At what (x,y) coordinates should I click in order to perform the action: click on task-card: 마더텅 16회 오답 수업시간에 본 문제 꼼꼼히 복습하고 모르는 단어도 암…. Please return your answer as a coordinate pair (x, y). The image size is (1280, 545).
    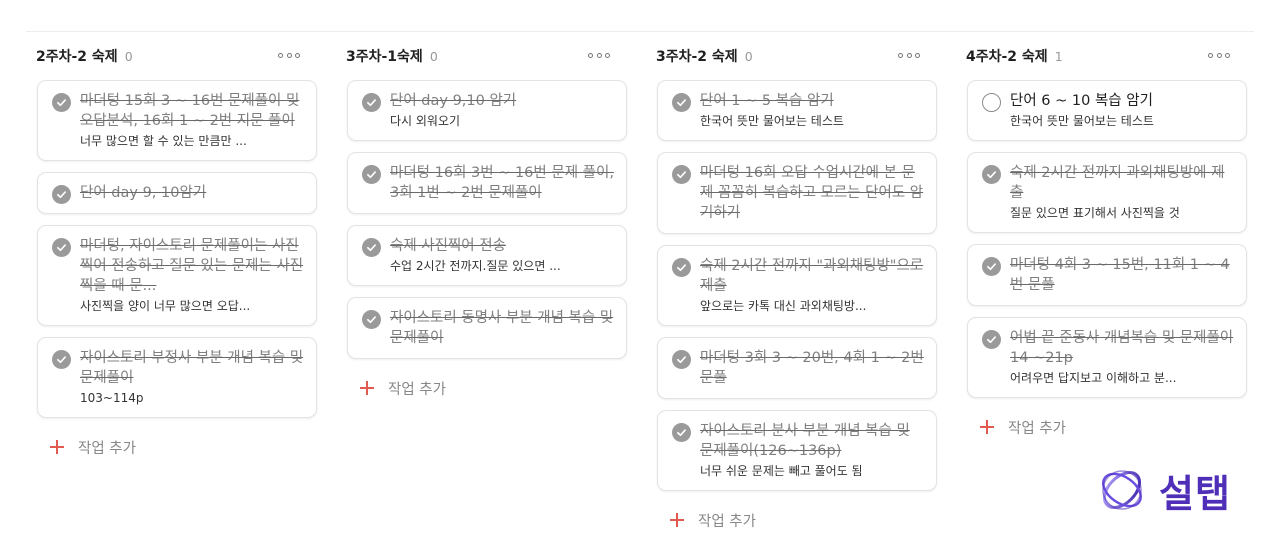
    Looking at the image, I should click on (797, 193).